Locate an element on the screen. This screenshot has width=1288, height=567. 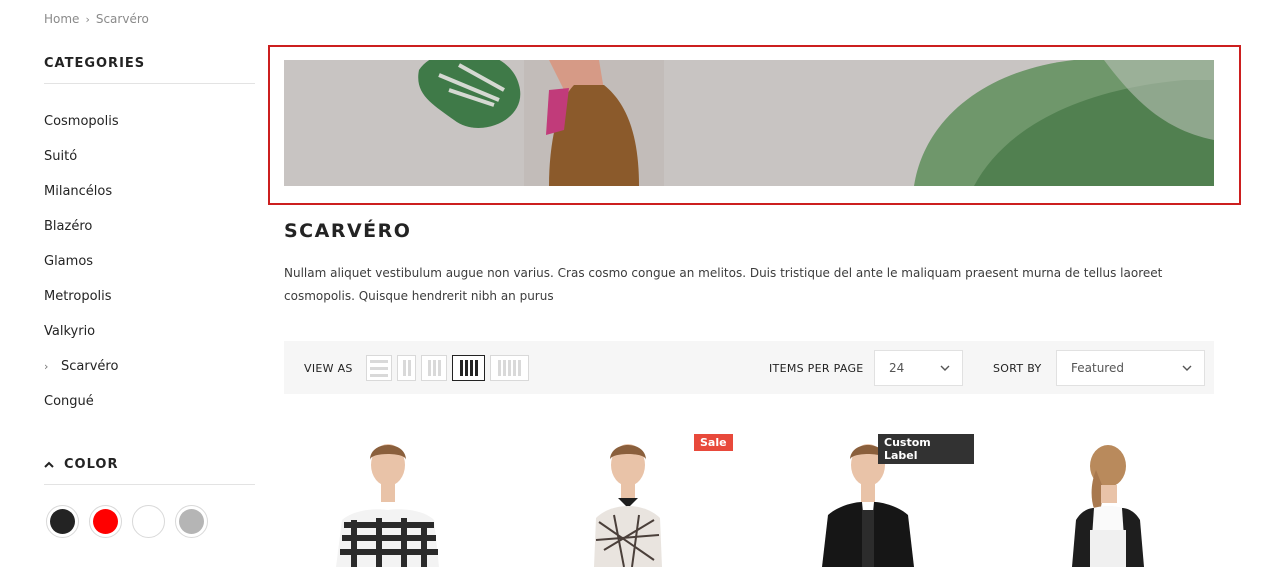
sale-badge: Sale is located at coordinates (713, 442).